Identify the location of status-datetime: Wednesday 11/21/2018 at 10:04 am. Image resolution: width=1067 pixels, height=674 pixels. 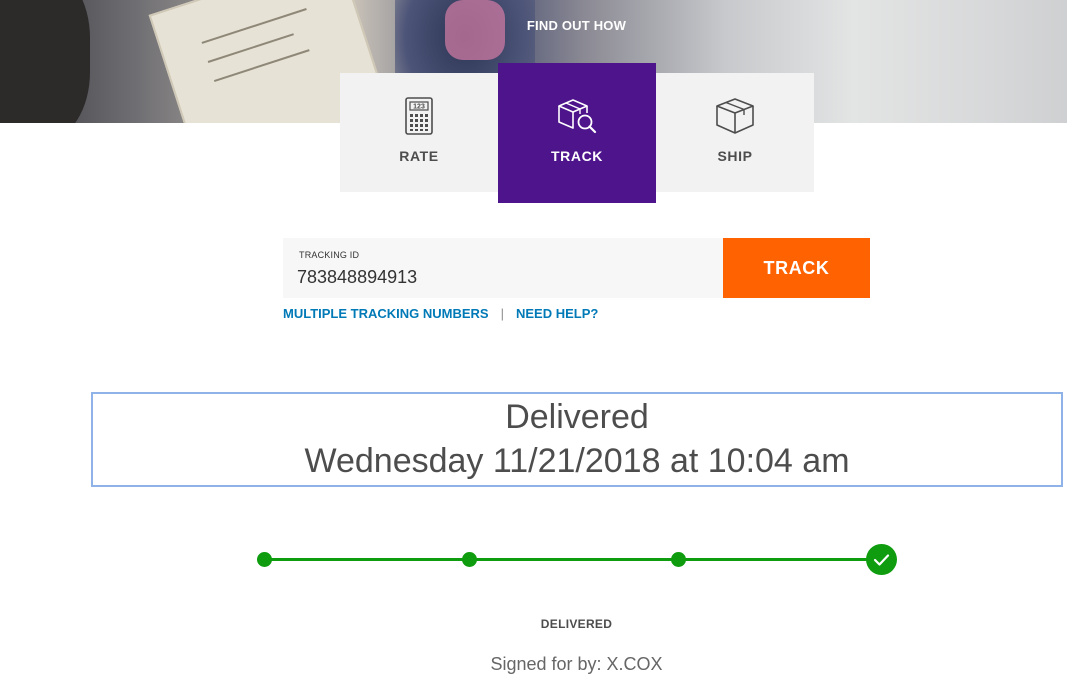
(577, 461).